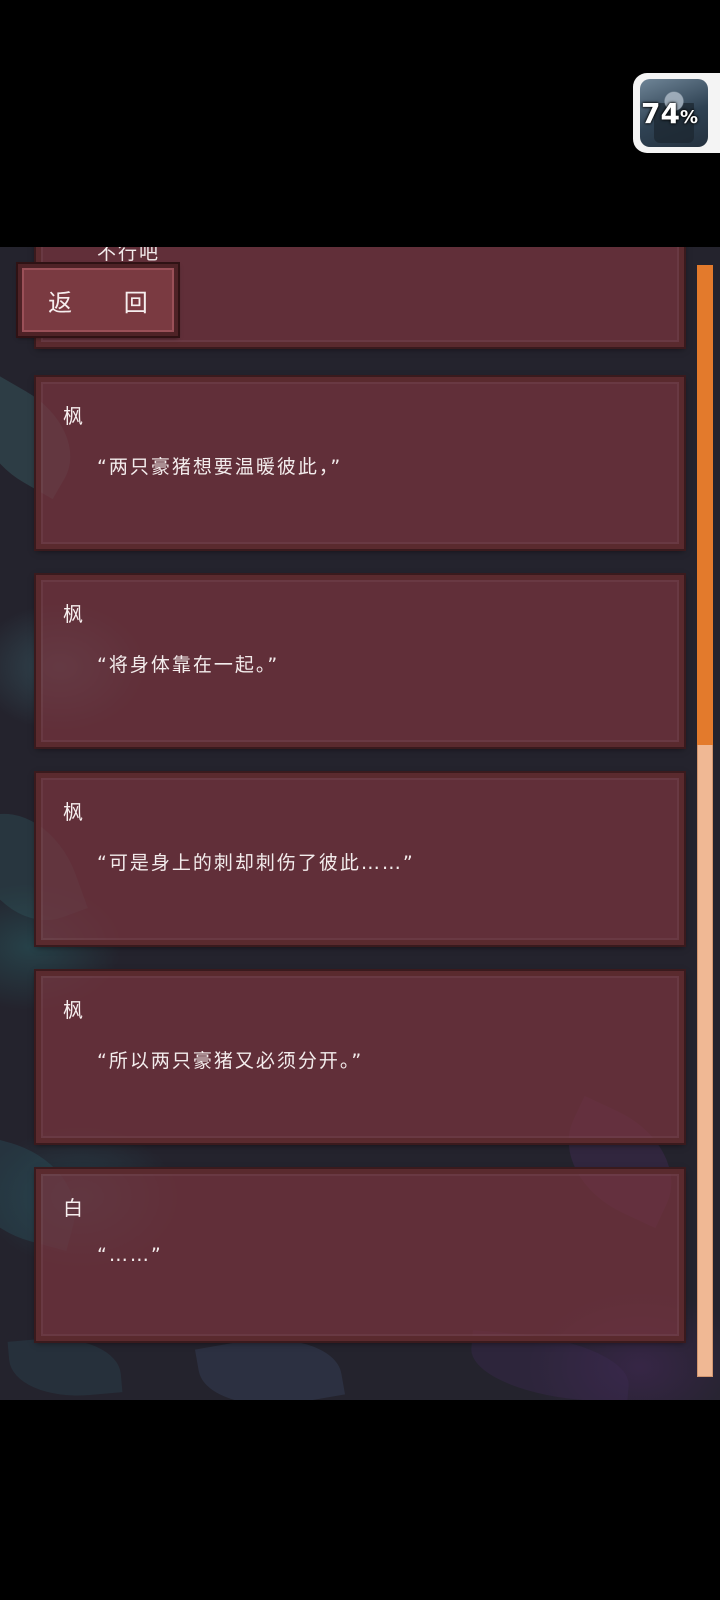 Image resolution: width=720 pixels, height=1600 pixels. What do you see at coordinates (256, 863) in the screenshot?
I see `log-entry-text: “可是身上的刺却刺伤了彼此……”` at bounding box center [256, 863].